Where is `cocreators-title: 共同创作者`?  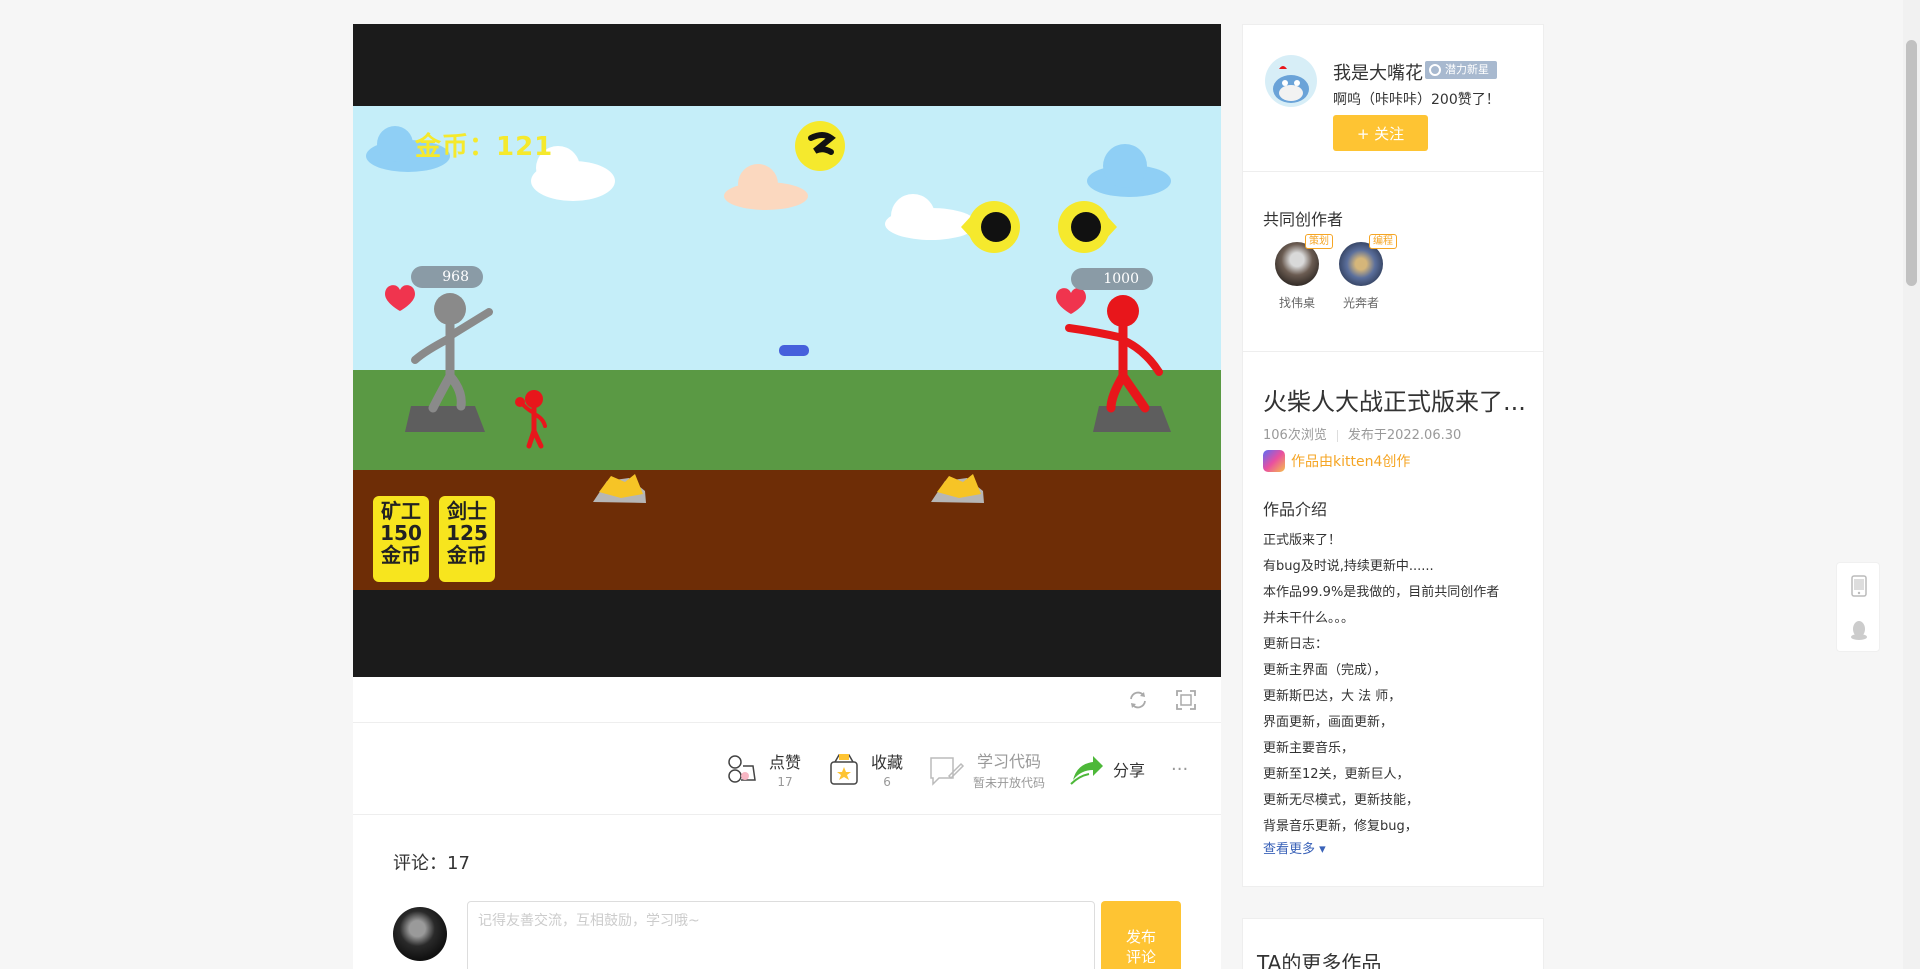 cocreators-title: 共同创作者 is located at coordinates (1303, 219).